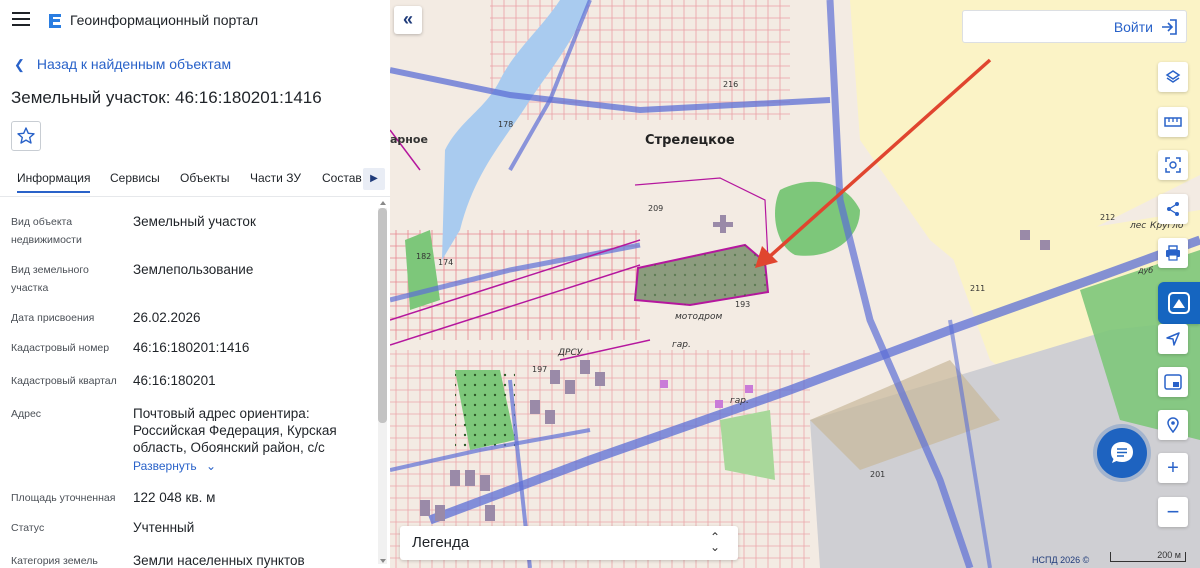  I want to click on info-label: Дата присвоения, so click(53, 318).